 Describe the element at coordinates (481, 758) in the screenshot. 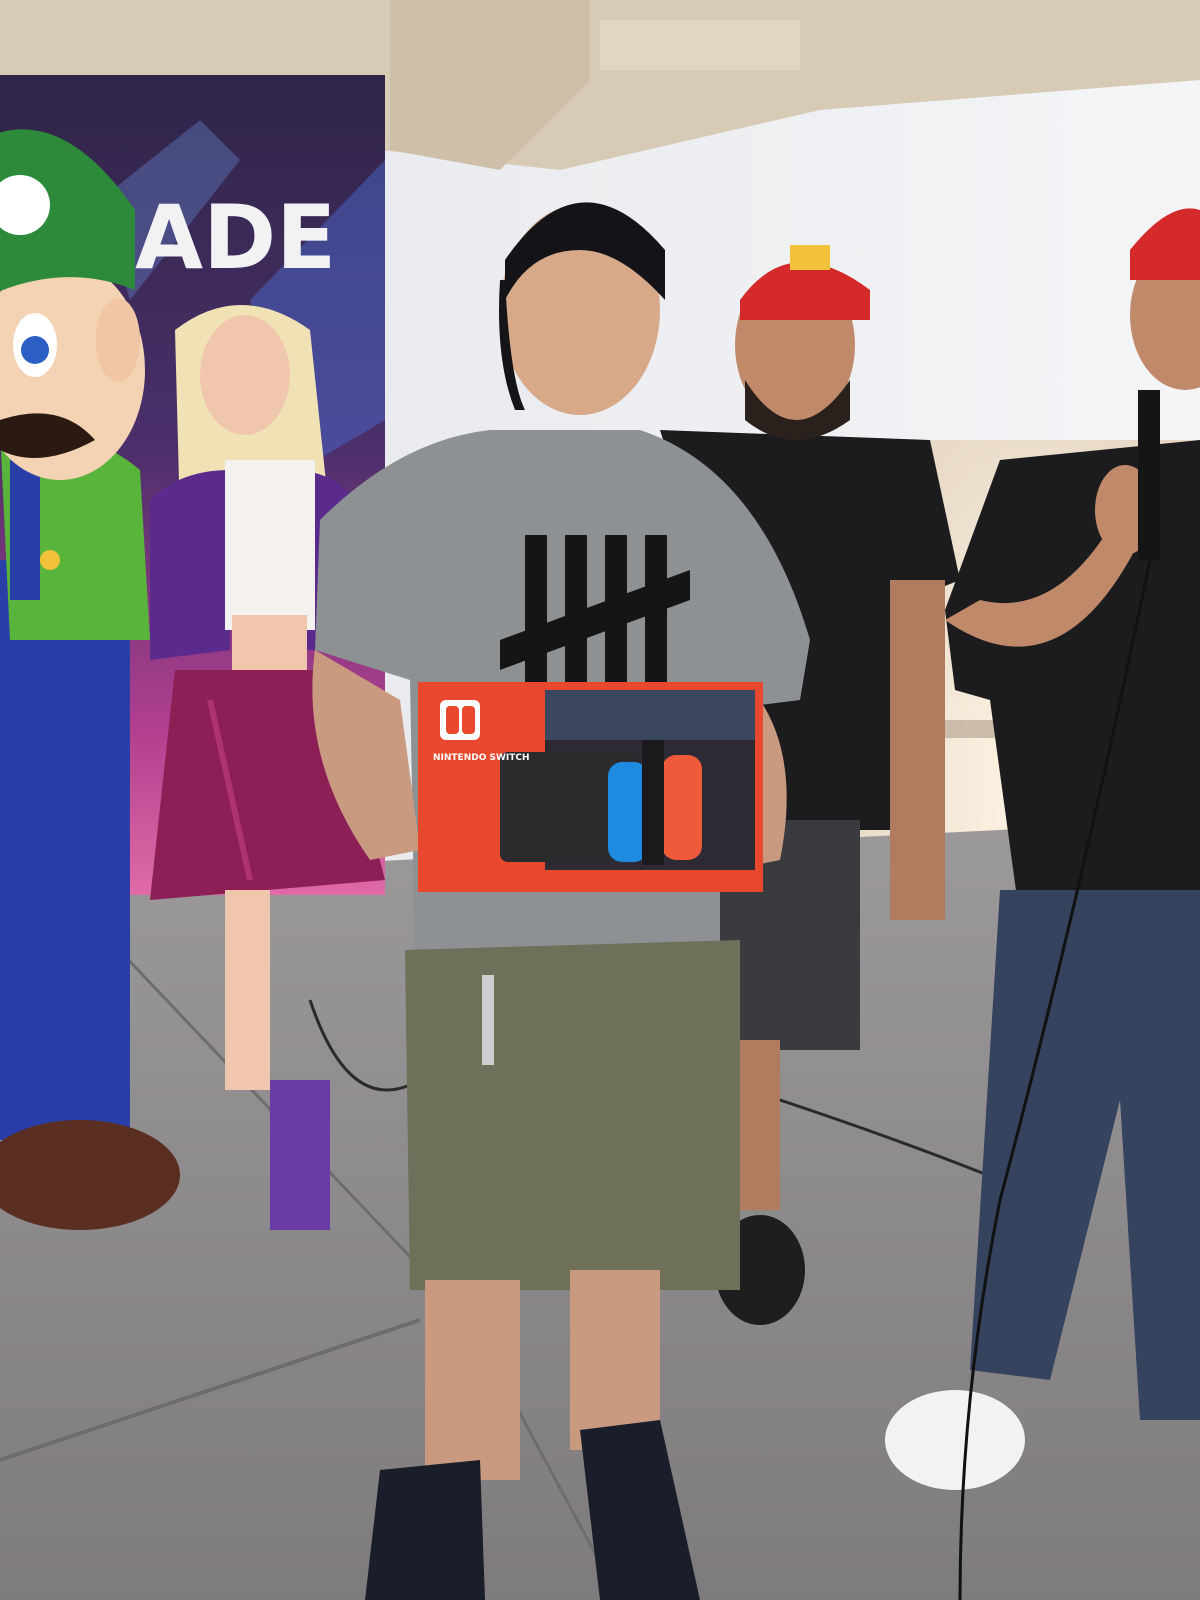

I see `box-brand-text: NINTENDO SWITCH` at that location.